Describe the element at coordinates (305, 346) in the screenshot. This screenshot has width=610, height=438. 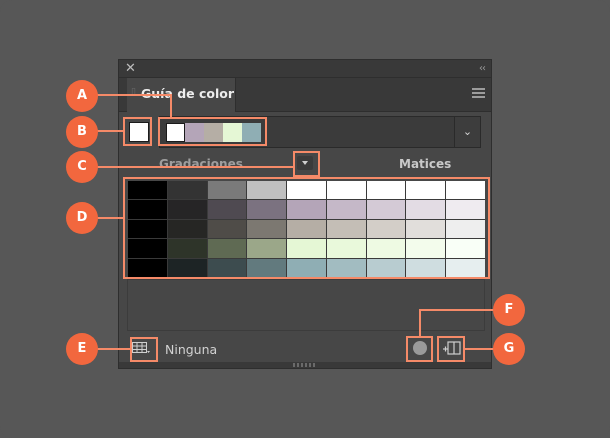
I see `panel-bottom-bar: Ninguna` at that location.